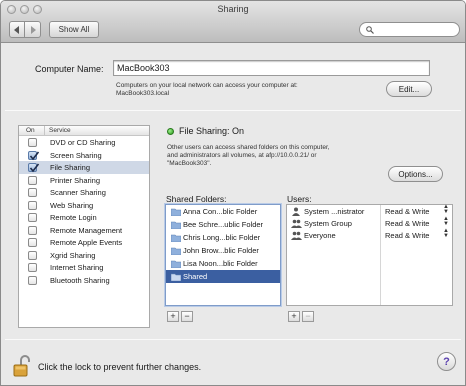  Describe the element at coordinates (70, 167) in the screenshot. I see `service-label: File Sharing` at that location.